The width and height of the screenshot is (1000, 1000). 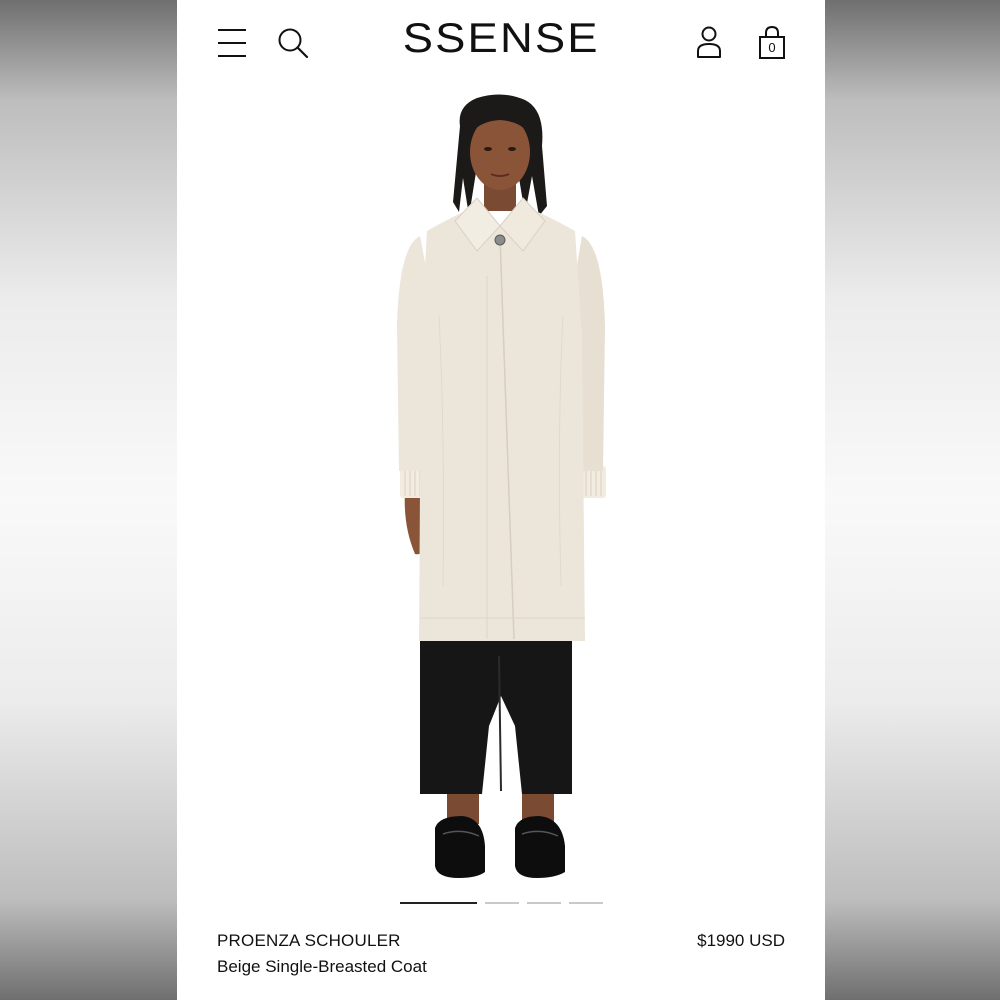 What do you see at coordinates (322, 966) in the screenshot?
I see `product-name: Beige Single-Breasted Coat` at bounding box center [322, 966].